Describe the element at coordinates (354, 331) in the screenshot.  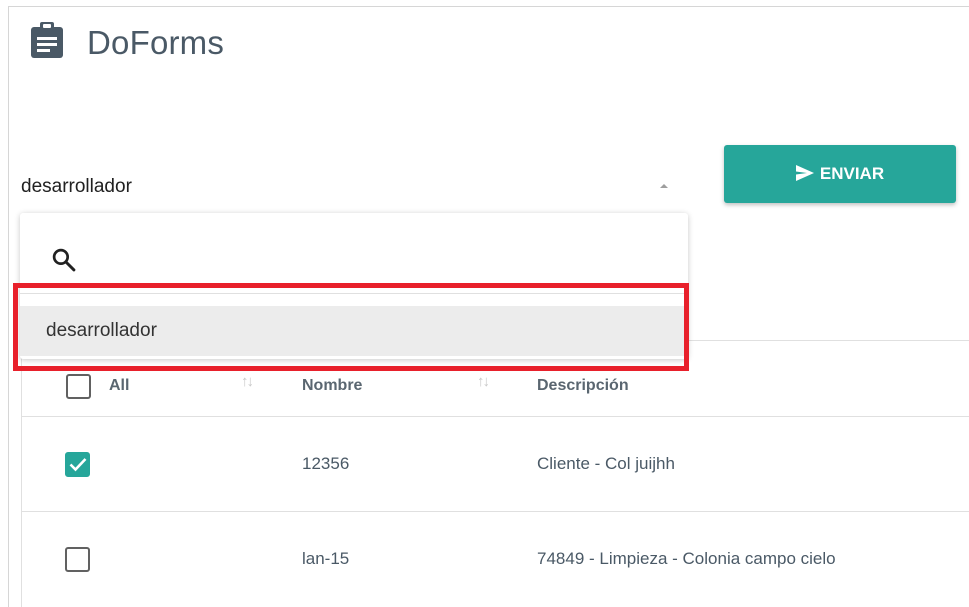
I see `dropdown-option-desarrollador: desarrollador` at that location.